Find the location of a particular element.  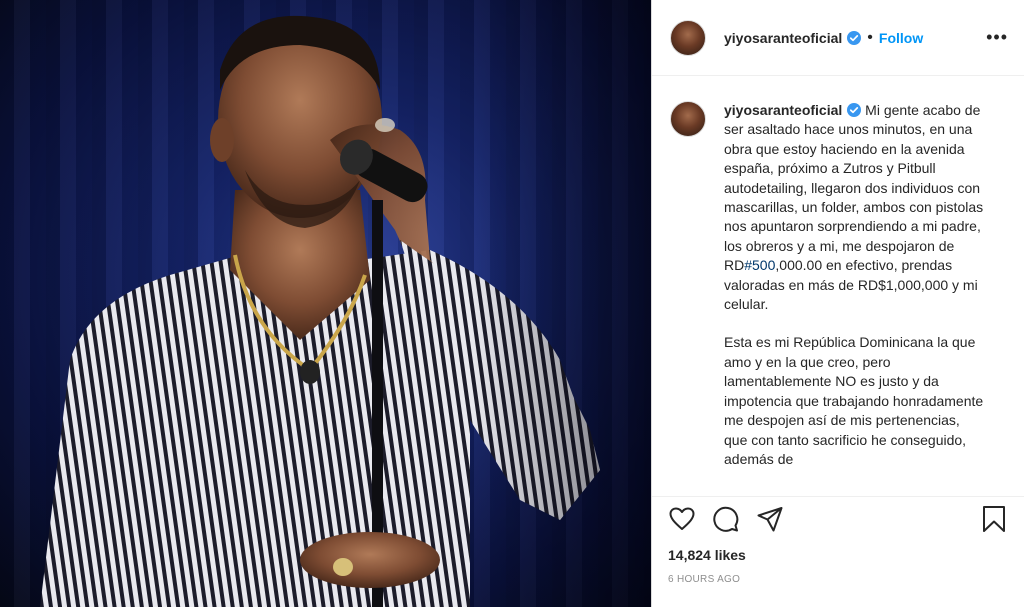

post-actions: 14,824 likes 6 HOURS AGO is located at coordinates (838, 551).